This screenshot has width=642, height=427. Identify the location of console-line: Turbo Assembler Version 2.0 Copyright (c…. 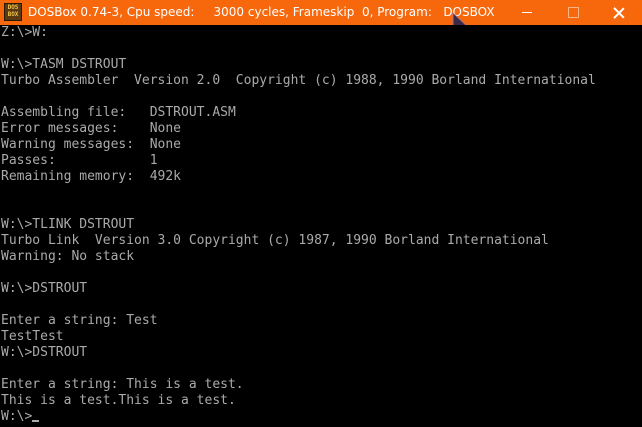
(298, 80).